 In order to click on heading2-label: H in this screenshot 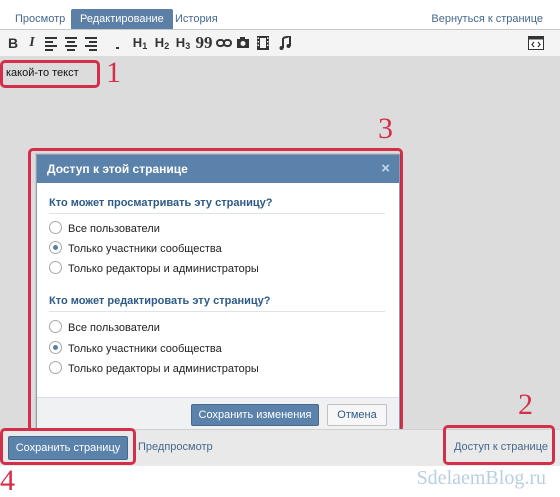, I will do `click(159, 42)`.